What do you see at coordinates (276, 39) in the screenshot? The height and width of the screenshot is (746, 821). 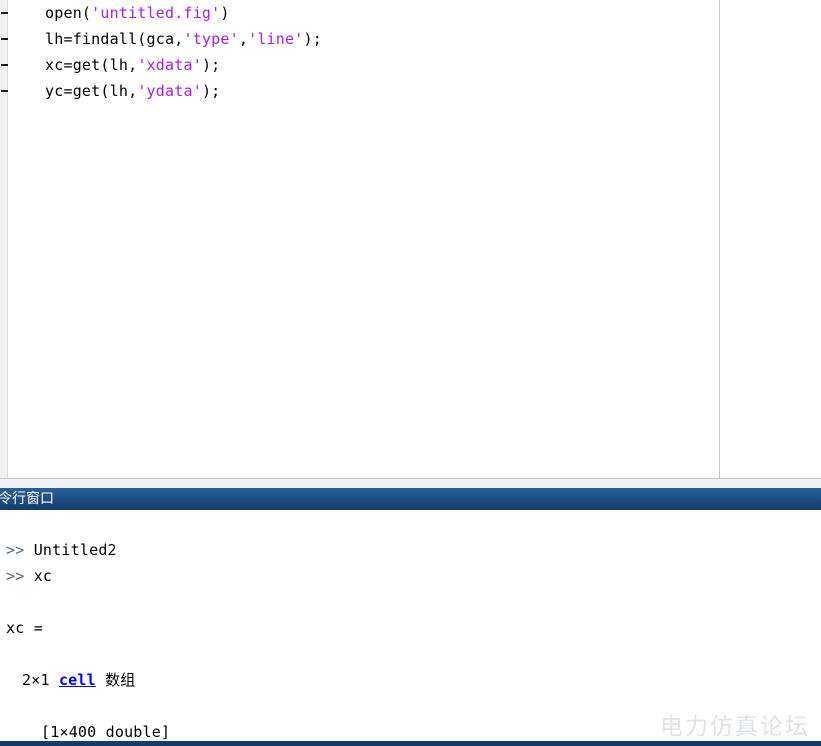 I see `code-string-literal: 'line'` at bounding box center [276, 39].